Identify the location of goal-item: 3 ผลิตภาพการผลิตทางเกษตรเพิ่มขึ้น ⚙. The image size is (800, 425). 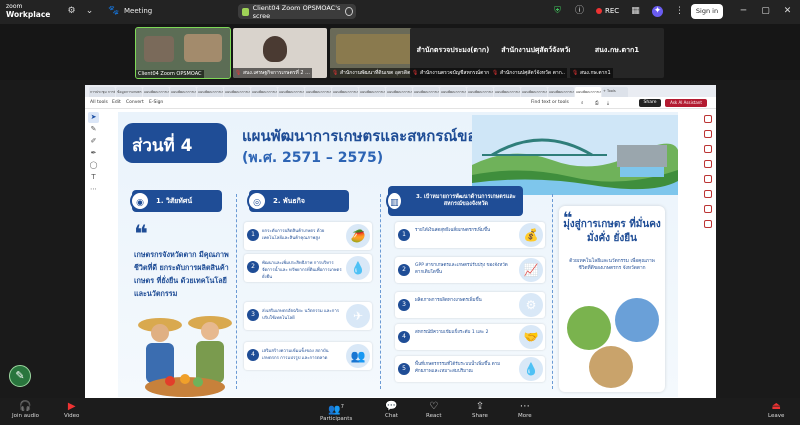
(470, 305).